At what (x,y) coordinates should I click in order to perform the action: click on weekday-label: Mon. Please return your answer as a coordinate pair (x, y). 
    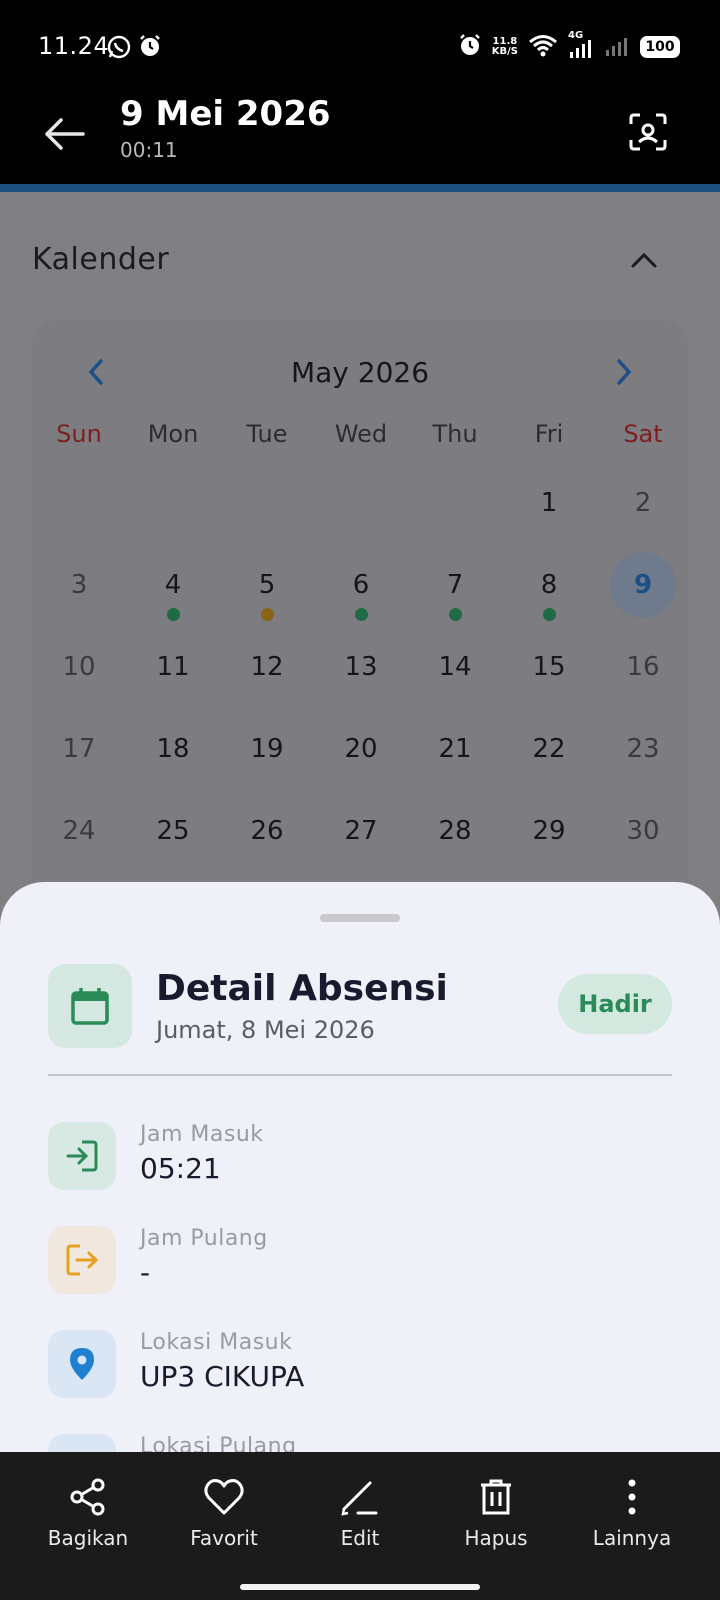
    Looking at the image, I should click on (173, 434).